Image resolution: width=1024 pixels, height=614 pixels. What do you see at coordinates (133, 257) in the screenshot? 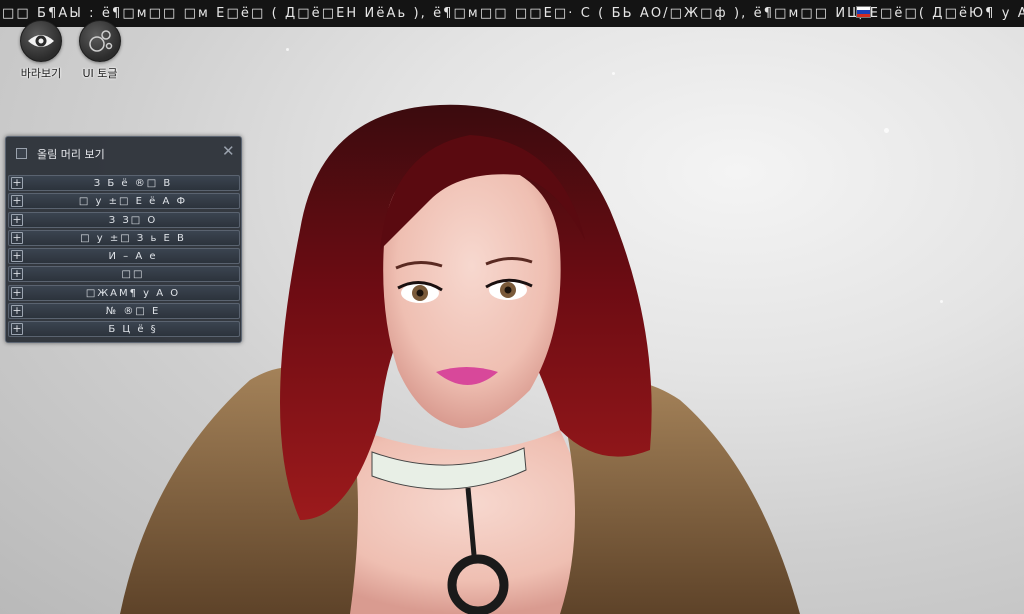
I see `category-label: И – А е` at bounding box center [133, 257].